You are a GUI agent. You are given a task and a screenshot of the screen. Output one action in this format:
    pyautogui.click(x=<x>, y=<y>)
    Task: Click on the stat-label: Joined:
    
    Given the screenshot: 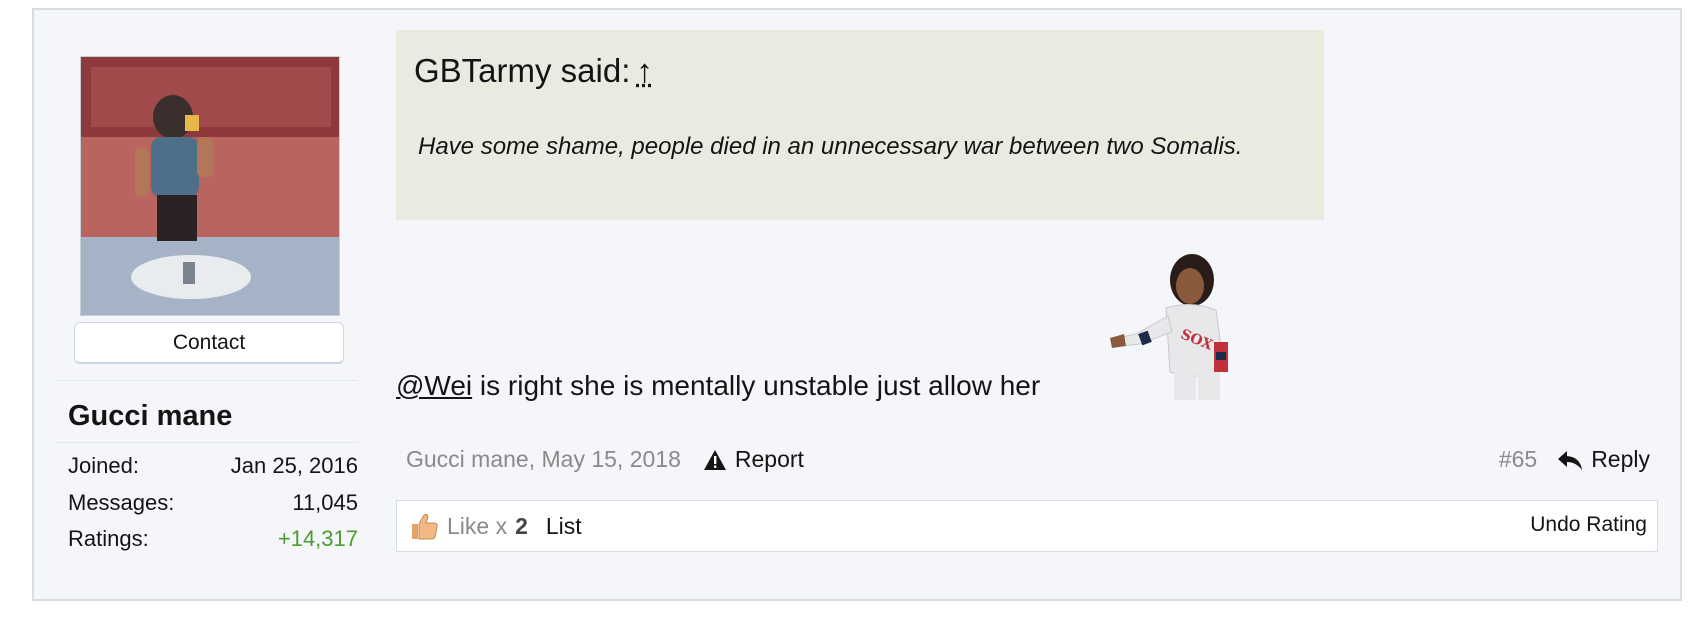 What is the action you would take?
    pyautogui.click(x=103, y=465)
    